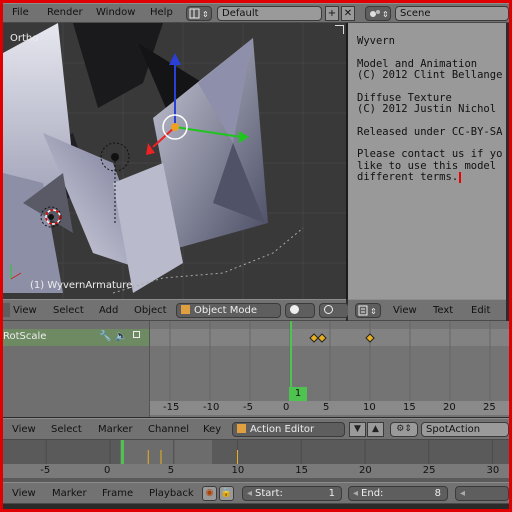 This screenshot has height=512, width=512. Describe the element at coordinates (226, 493) in the screenshot. I see `lock-range-icon: 🔒` at that location.